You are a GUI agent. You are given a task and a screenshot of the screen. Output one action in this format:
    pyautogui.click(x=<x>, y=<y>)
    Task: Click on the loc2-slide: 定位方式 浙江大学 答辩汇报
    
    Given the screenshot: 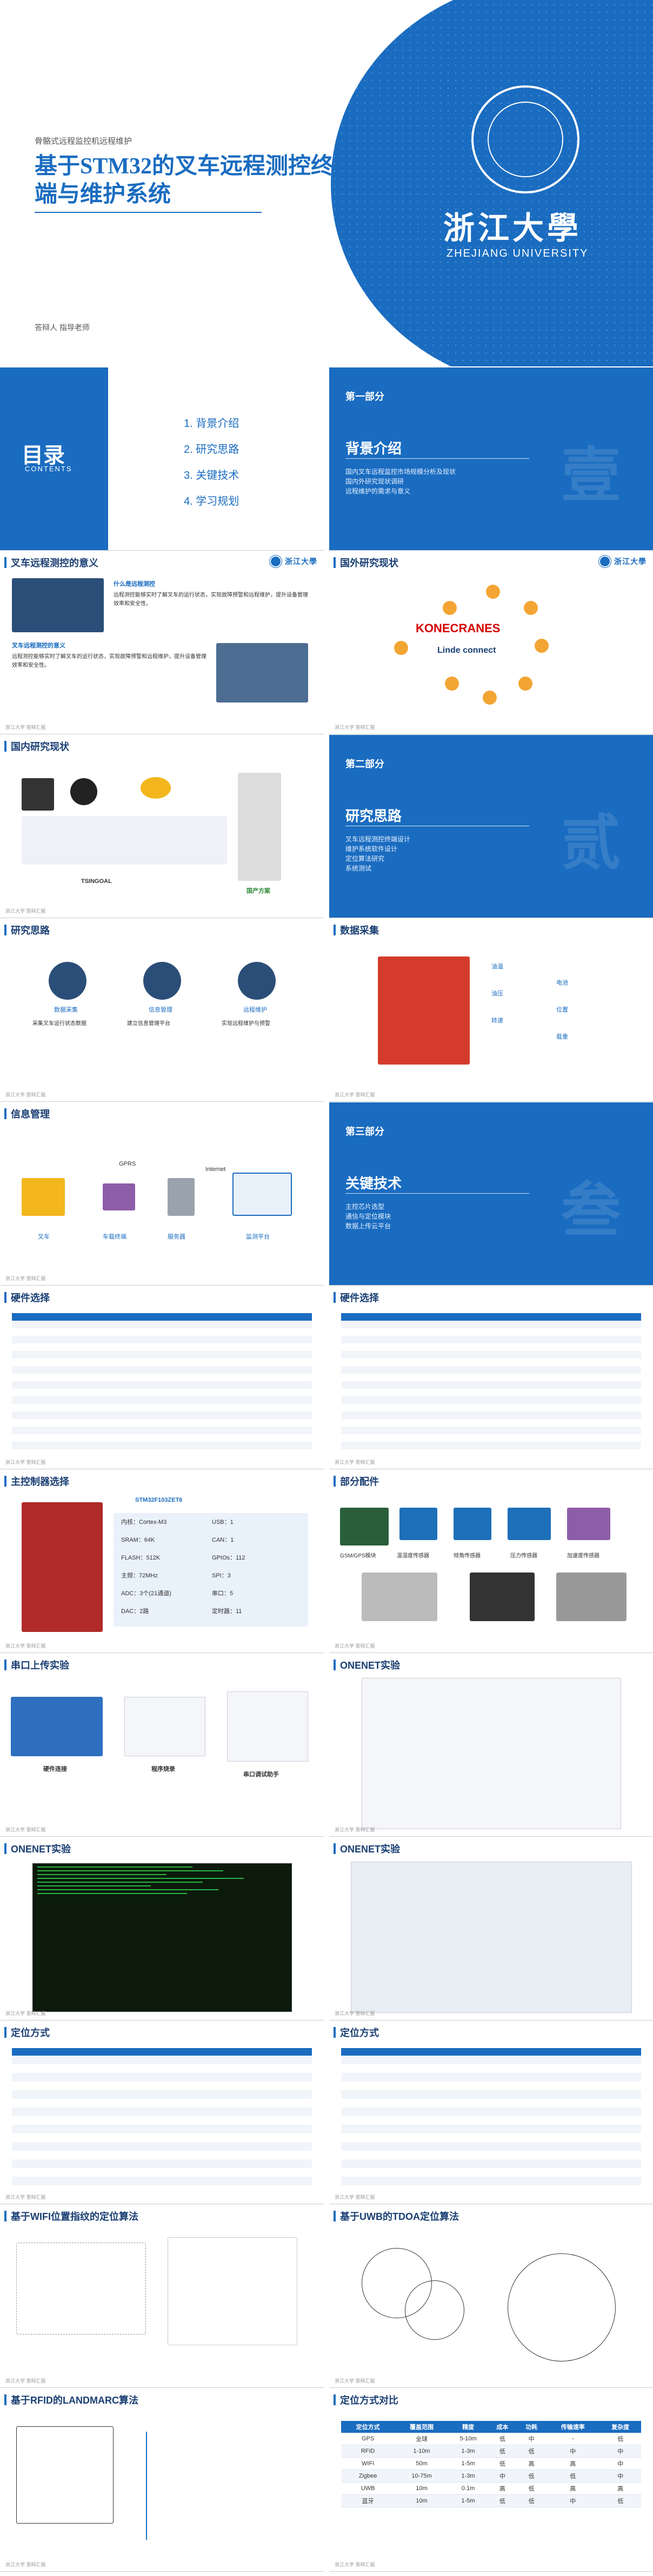 What is the action you would take?
    pyautogui.click(x=491, y=2112)
    